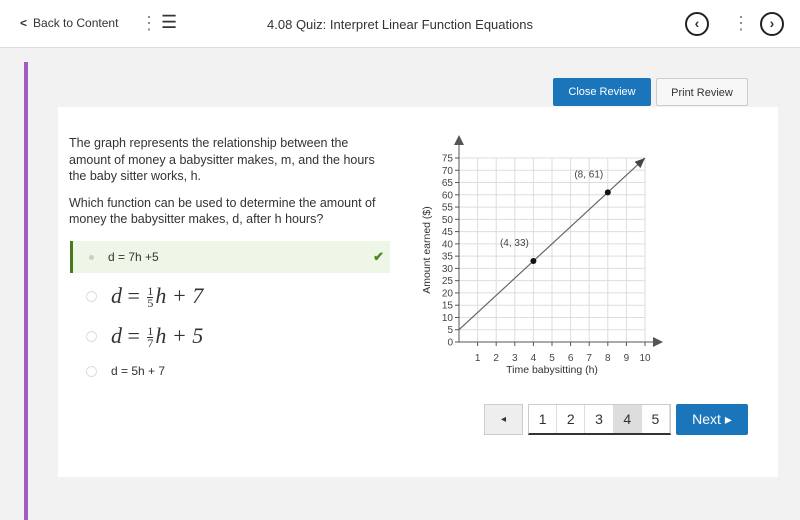  Describe the element at coordinates (712, 419) in the screenshot. I see `next-button: Next ▸` at that location.